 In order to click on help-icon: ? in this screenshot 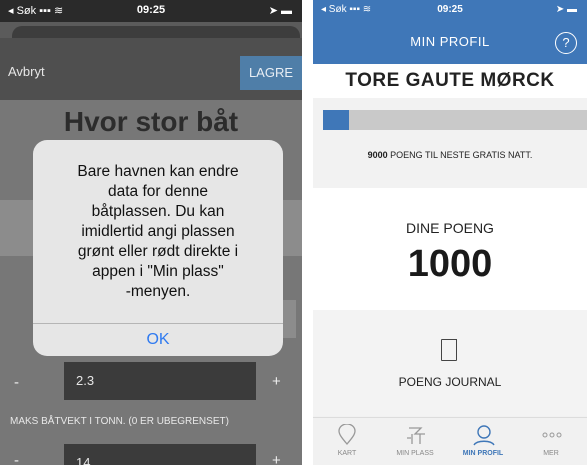, I will do `click(566, 43)`.